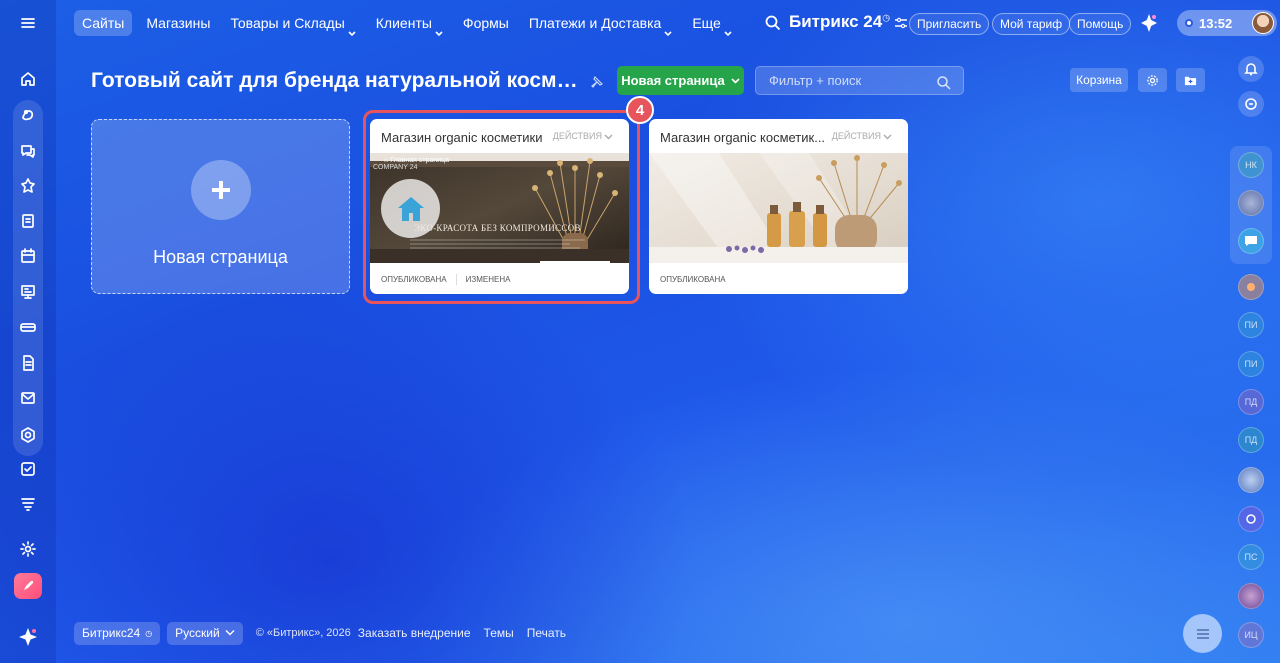 The image size is (1280, 663). Describe the element at coordinates (28, 637) in the screenshot. I see `copilot-icon` at that location.